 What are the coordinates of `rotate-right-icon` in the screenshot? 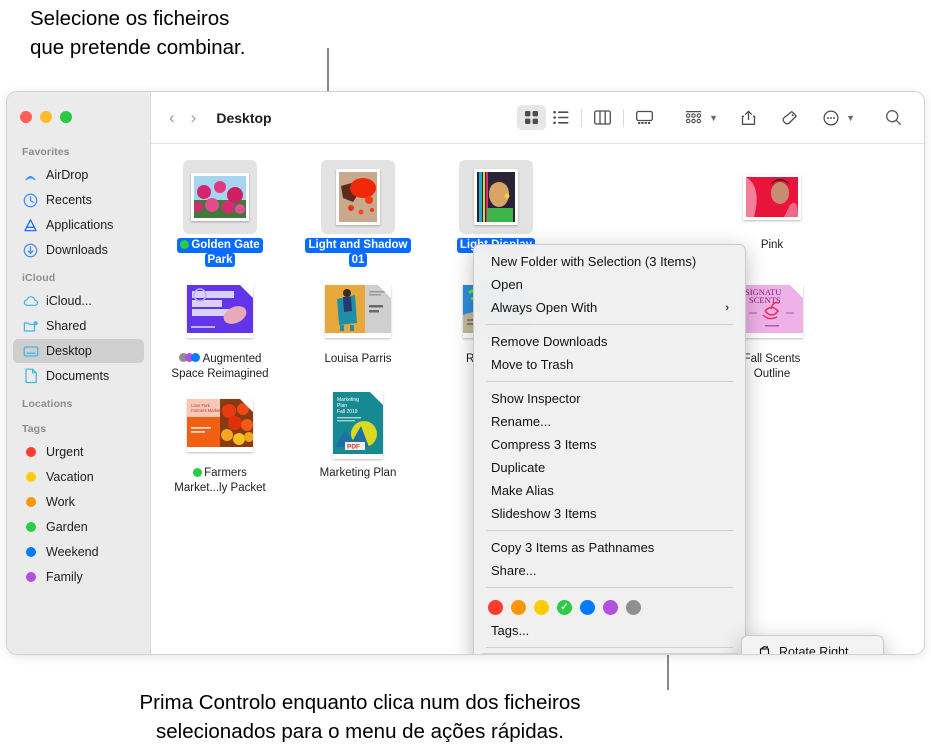 It's located at (764, 649).